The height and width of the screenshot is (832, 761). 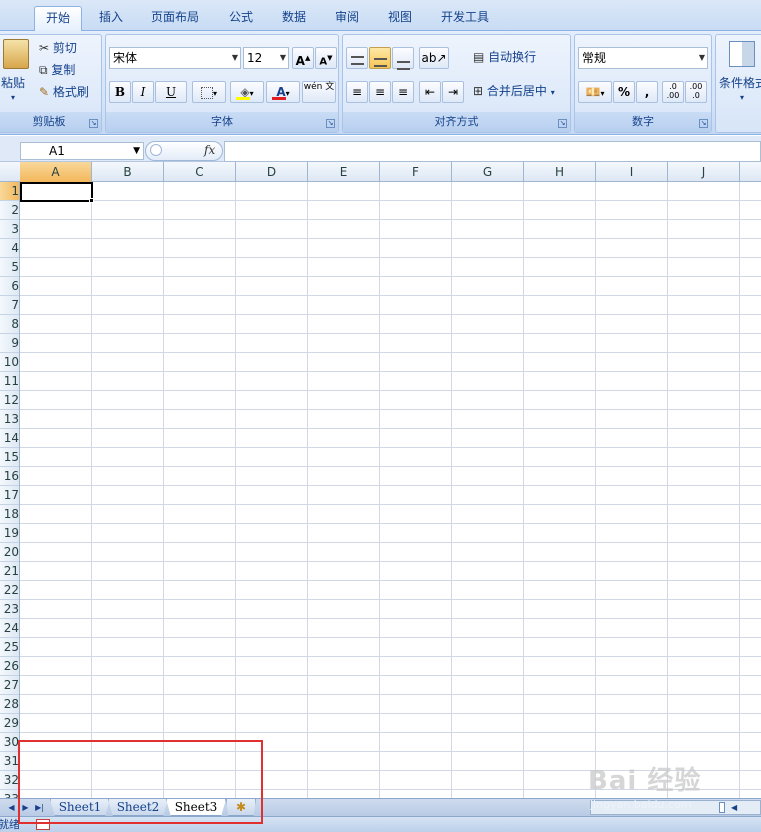 What do you see at coordinates (488, 172) in the screenshot?
I see `column-header-g: G` at bounding box center [488, 172].